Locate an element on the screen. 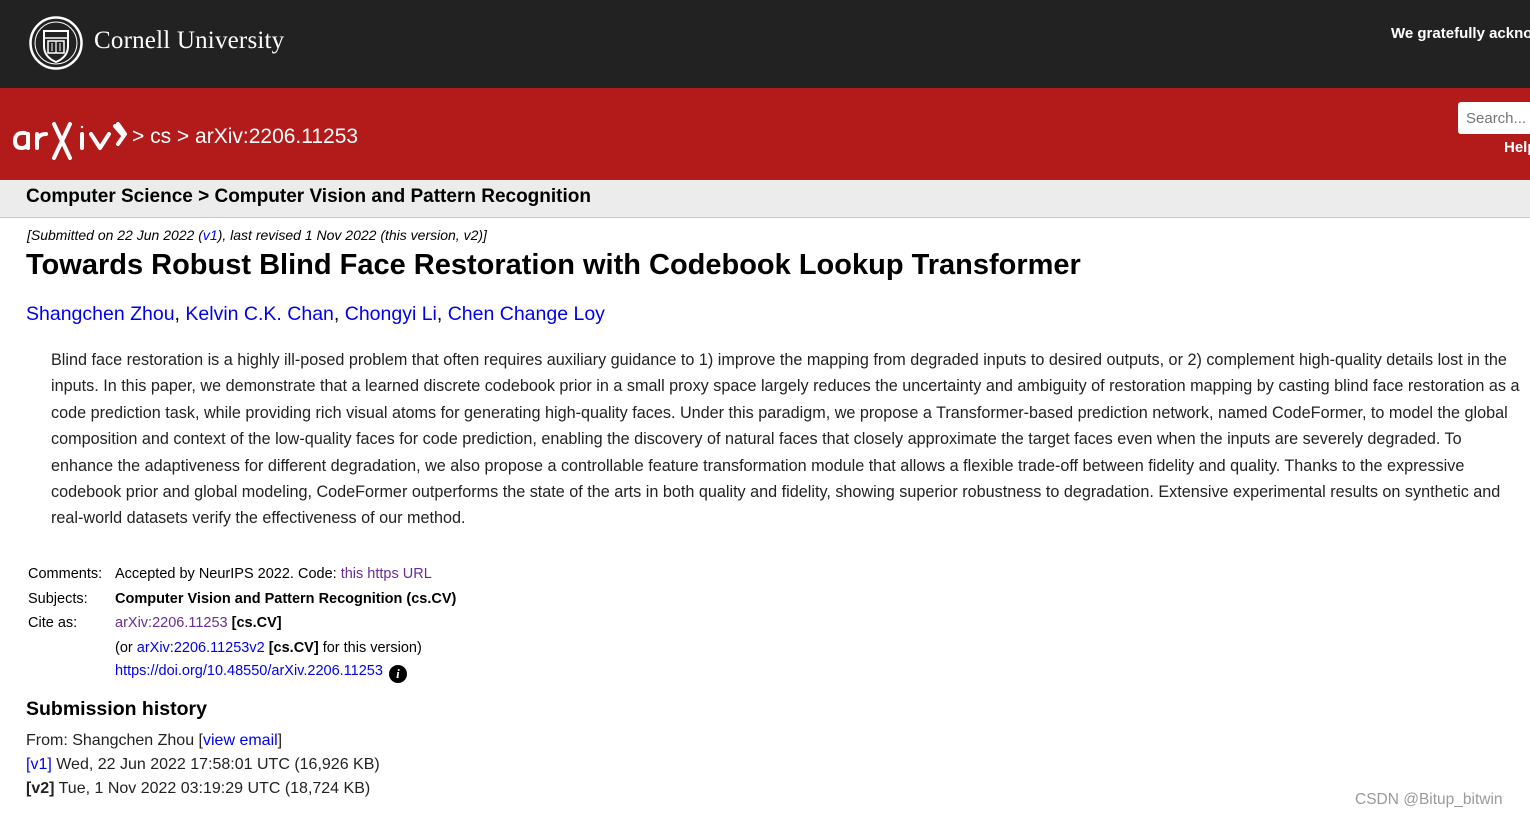 The height and width of the screenshot is (818, 1530). search-input is located at coordinates (1494, 118).